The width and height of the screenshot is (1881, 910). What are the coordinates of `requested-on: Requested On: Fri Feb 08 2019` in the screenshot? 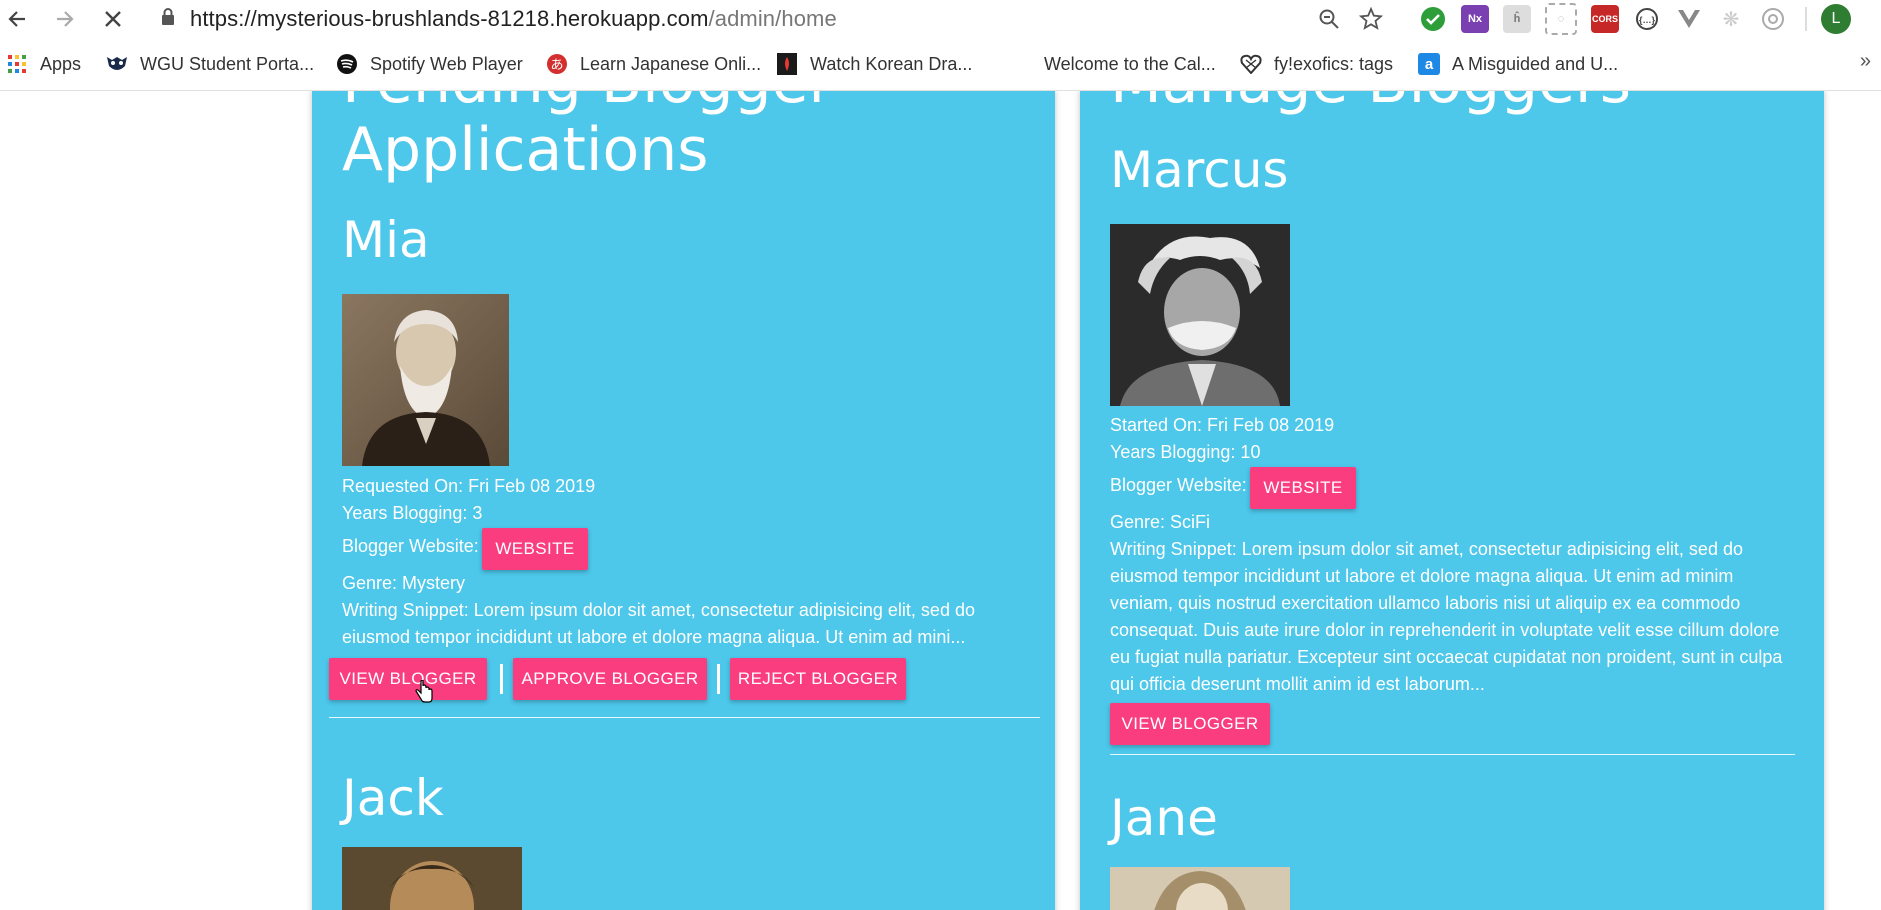 It's located at (469, 486).